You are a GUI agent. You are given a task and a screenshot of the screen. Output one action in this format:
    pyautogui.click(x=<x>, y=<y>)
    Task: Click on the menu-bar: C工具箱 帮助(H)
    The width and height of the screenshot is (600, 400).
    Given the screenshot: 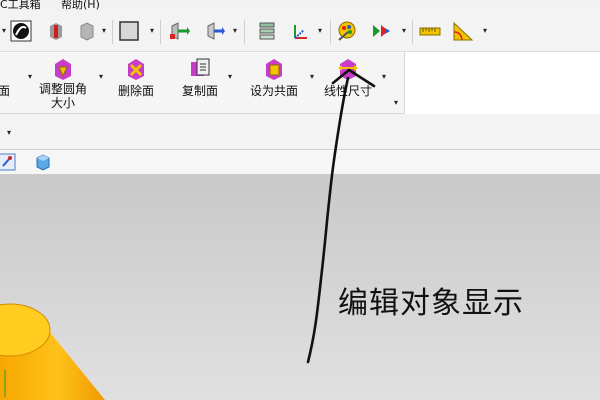 What is the action you would take?
    pyautogui.click(x=300, y=6)
    